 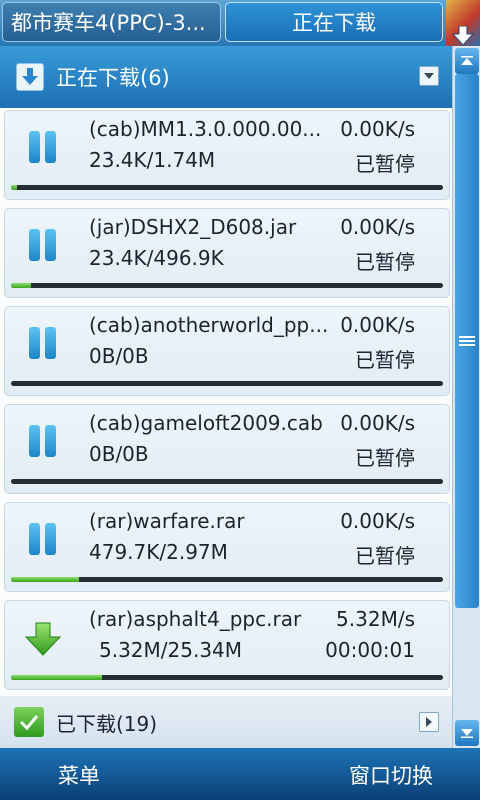 What do you see at coordinates (152, 160) in the screenshot?
I see `download-size: 23.4K/1.74M` at bounding box center [152, 160].